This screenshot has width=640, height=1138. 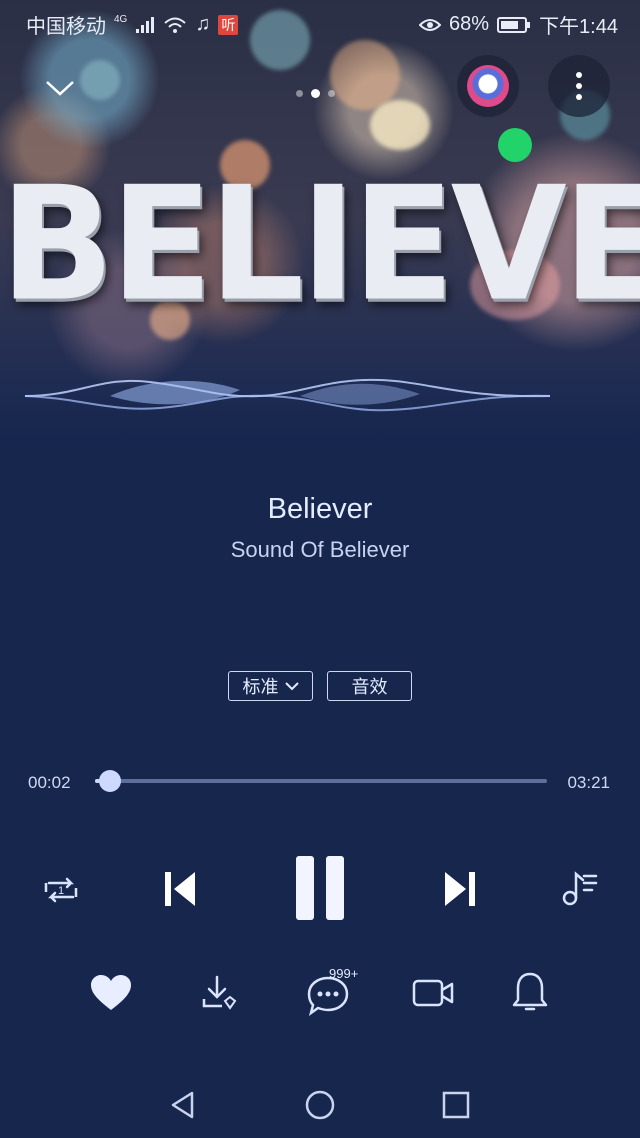 I want to click on nav-recents-button, so click(x=456, y=1105).